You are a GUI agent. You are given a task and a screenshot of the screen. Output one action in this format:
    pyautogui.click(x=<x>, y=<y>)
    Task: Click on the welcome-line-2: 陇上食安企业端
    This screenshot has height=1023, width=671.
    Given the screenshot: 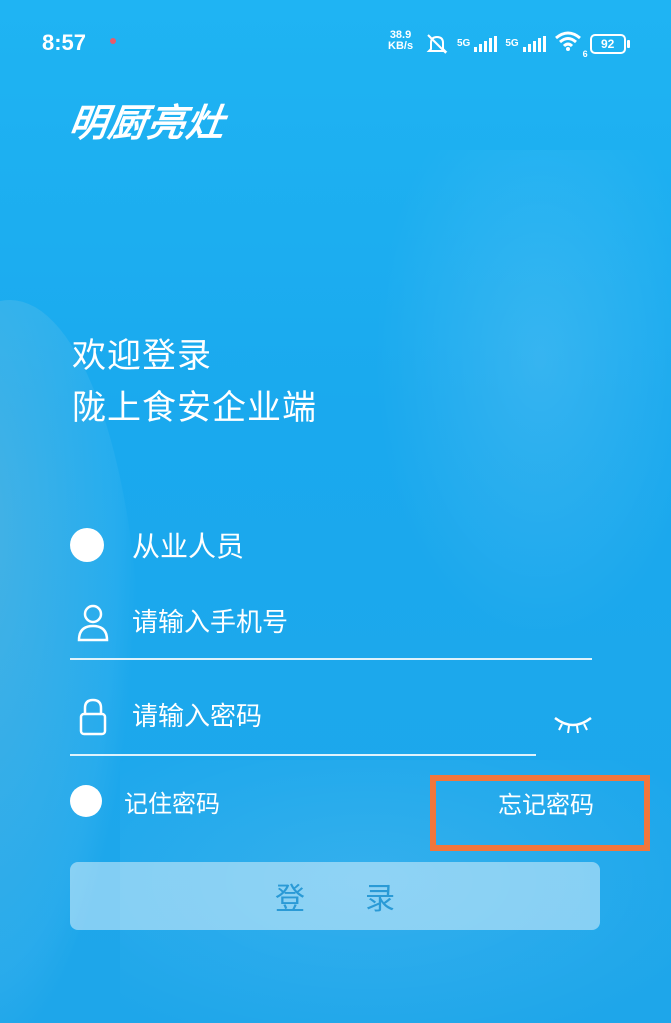 What is the action you would take?
    pyautogui.click(x=194, y=408)
    